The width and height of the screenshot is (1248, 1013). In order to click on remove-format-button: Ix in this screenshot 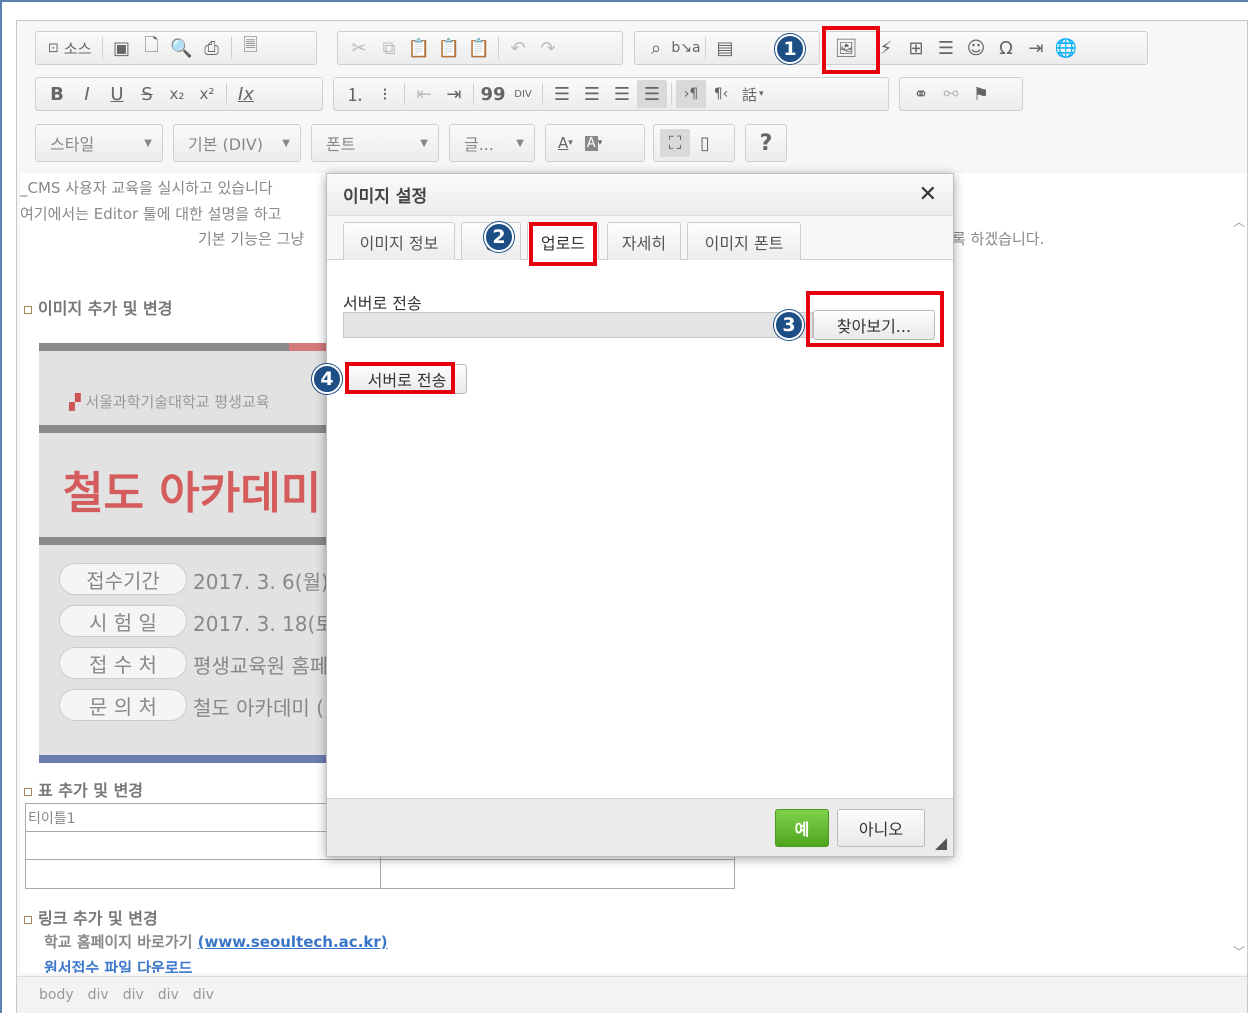, I will do `click(246, 94)`.